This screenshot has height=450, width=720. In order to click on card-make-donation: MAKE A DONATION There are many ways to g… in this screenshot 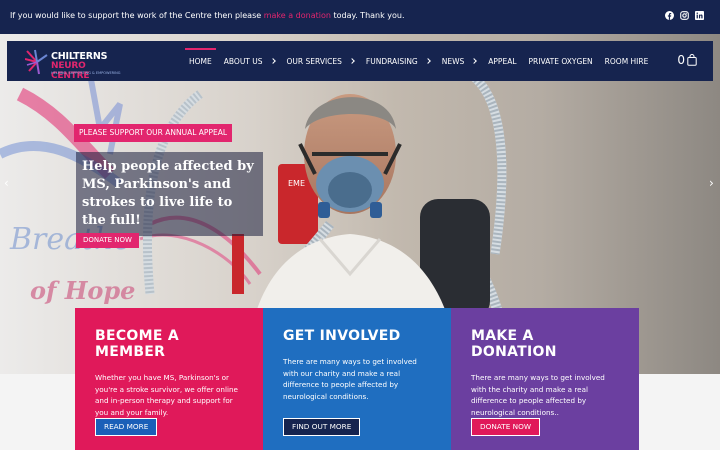, I will do `click(545, 379)`.